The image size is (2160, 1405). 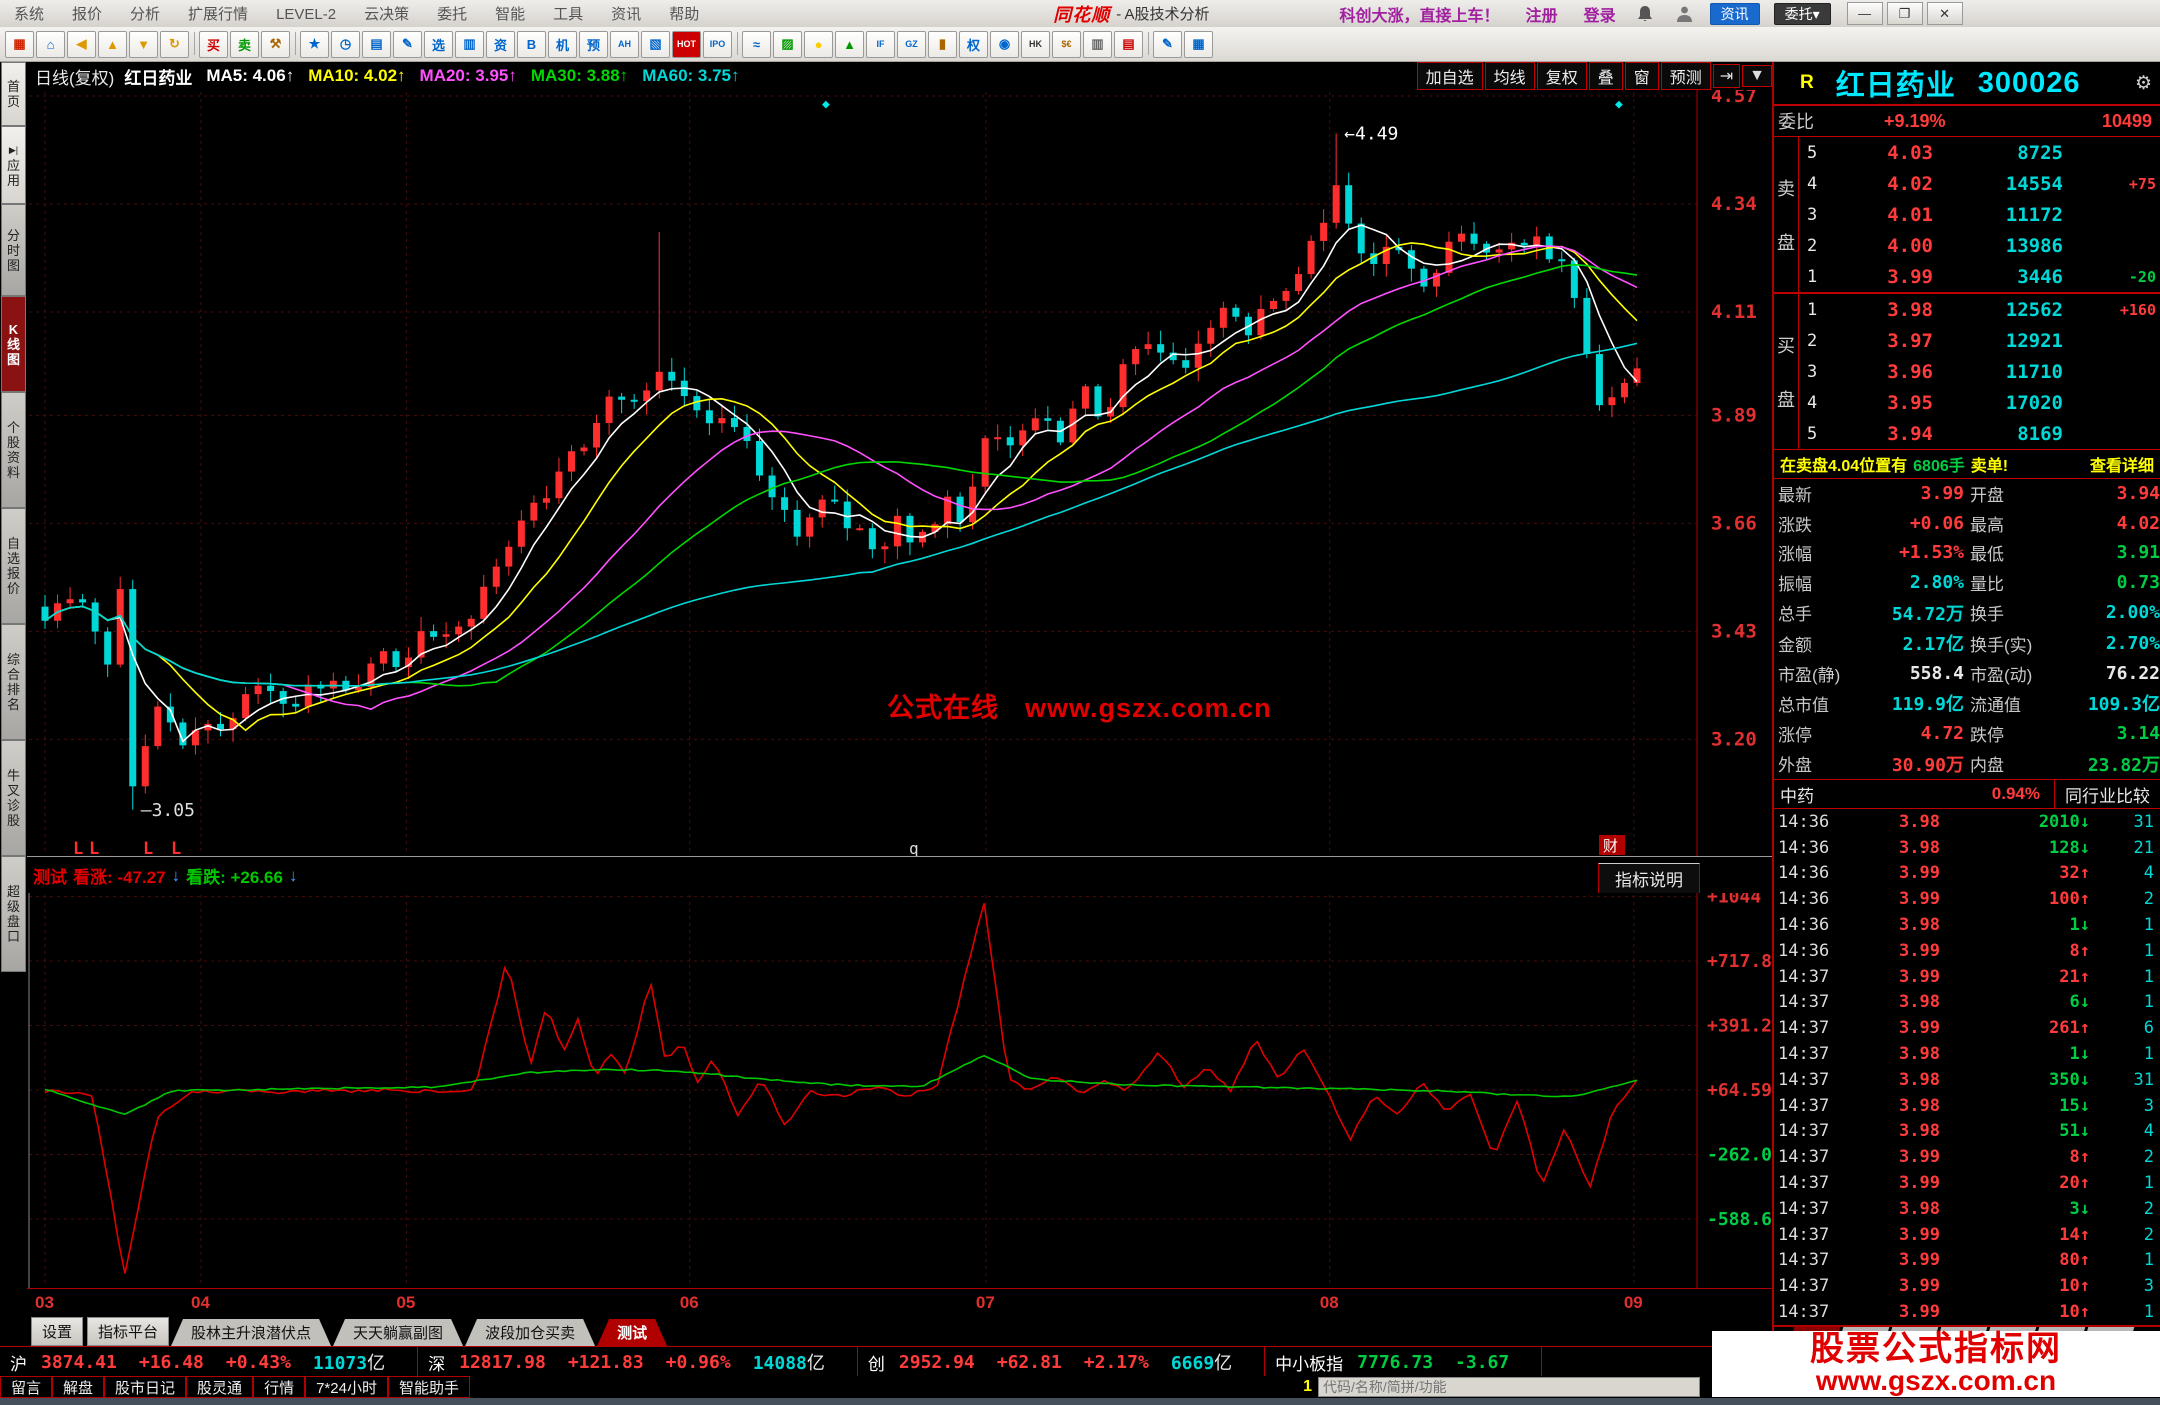 I want to click on mountain-icon: ▲, so click(x=849, y=44).